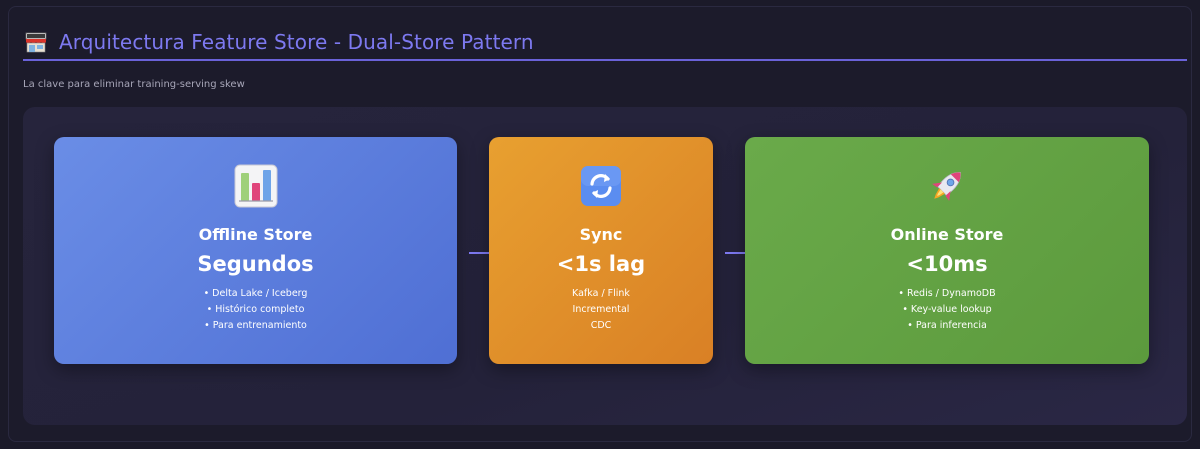 The height and width of the screenshot is (449, 1200). I want to click on list-item: • Key-value lookup, so click(947, 309).